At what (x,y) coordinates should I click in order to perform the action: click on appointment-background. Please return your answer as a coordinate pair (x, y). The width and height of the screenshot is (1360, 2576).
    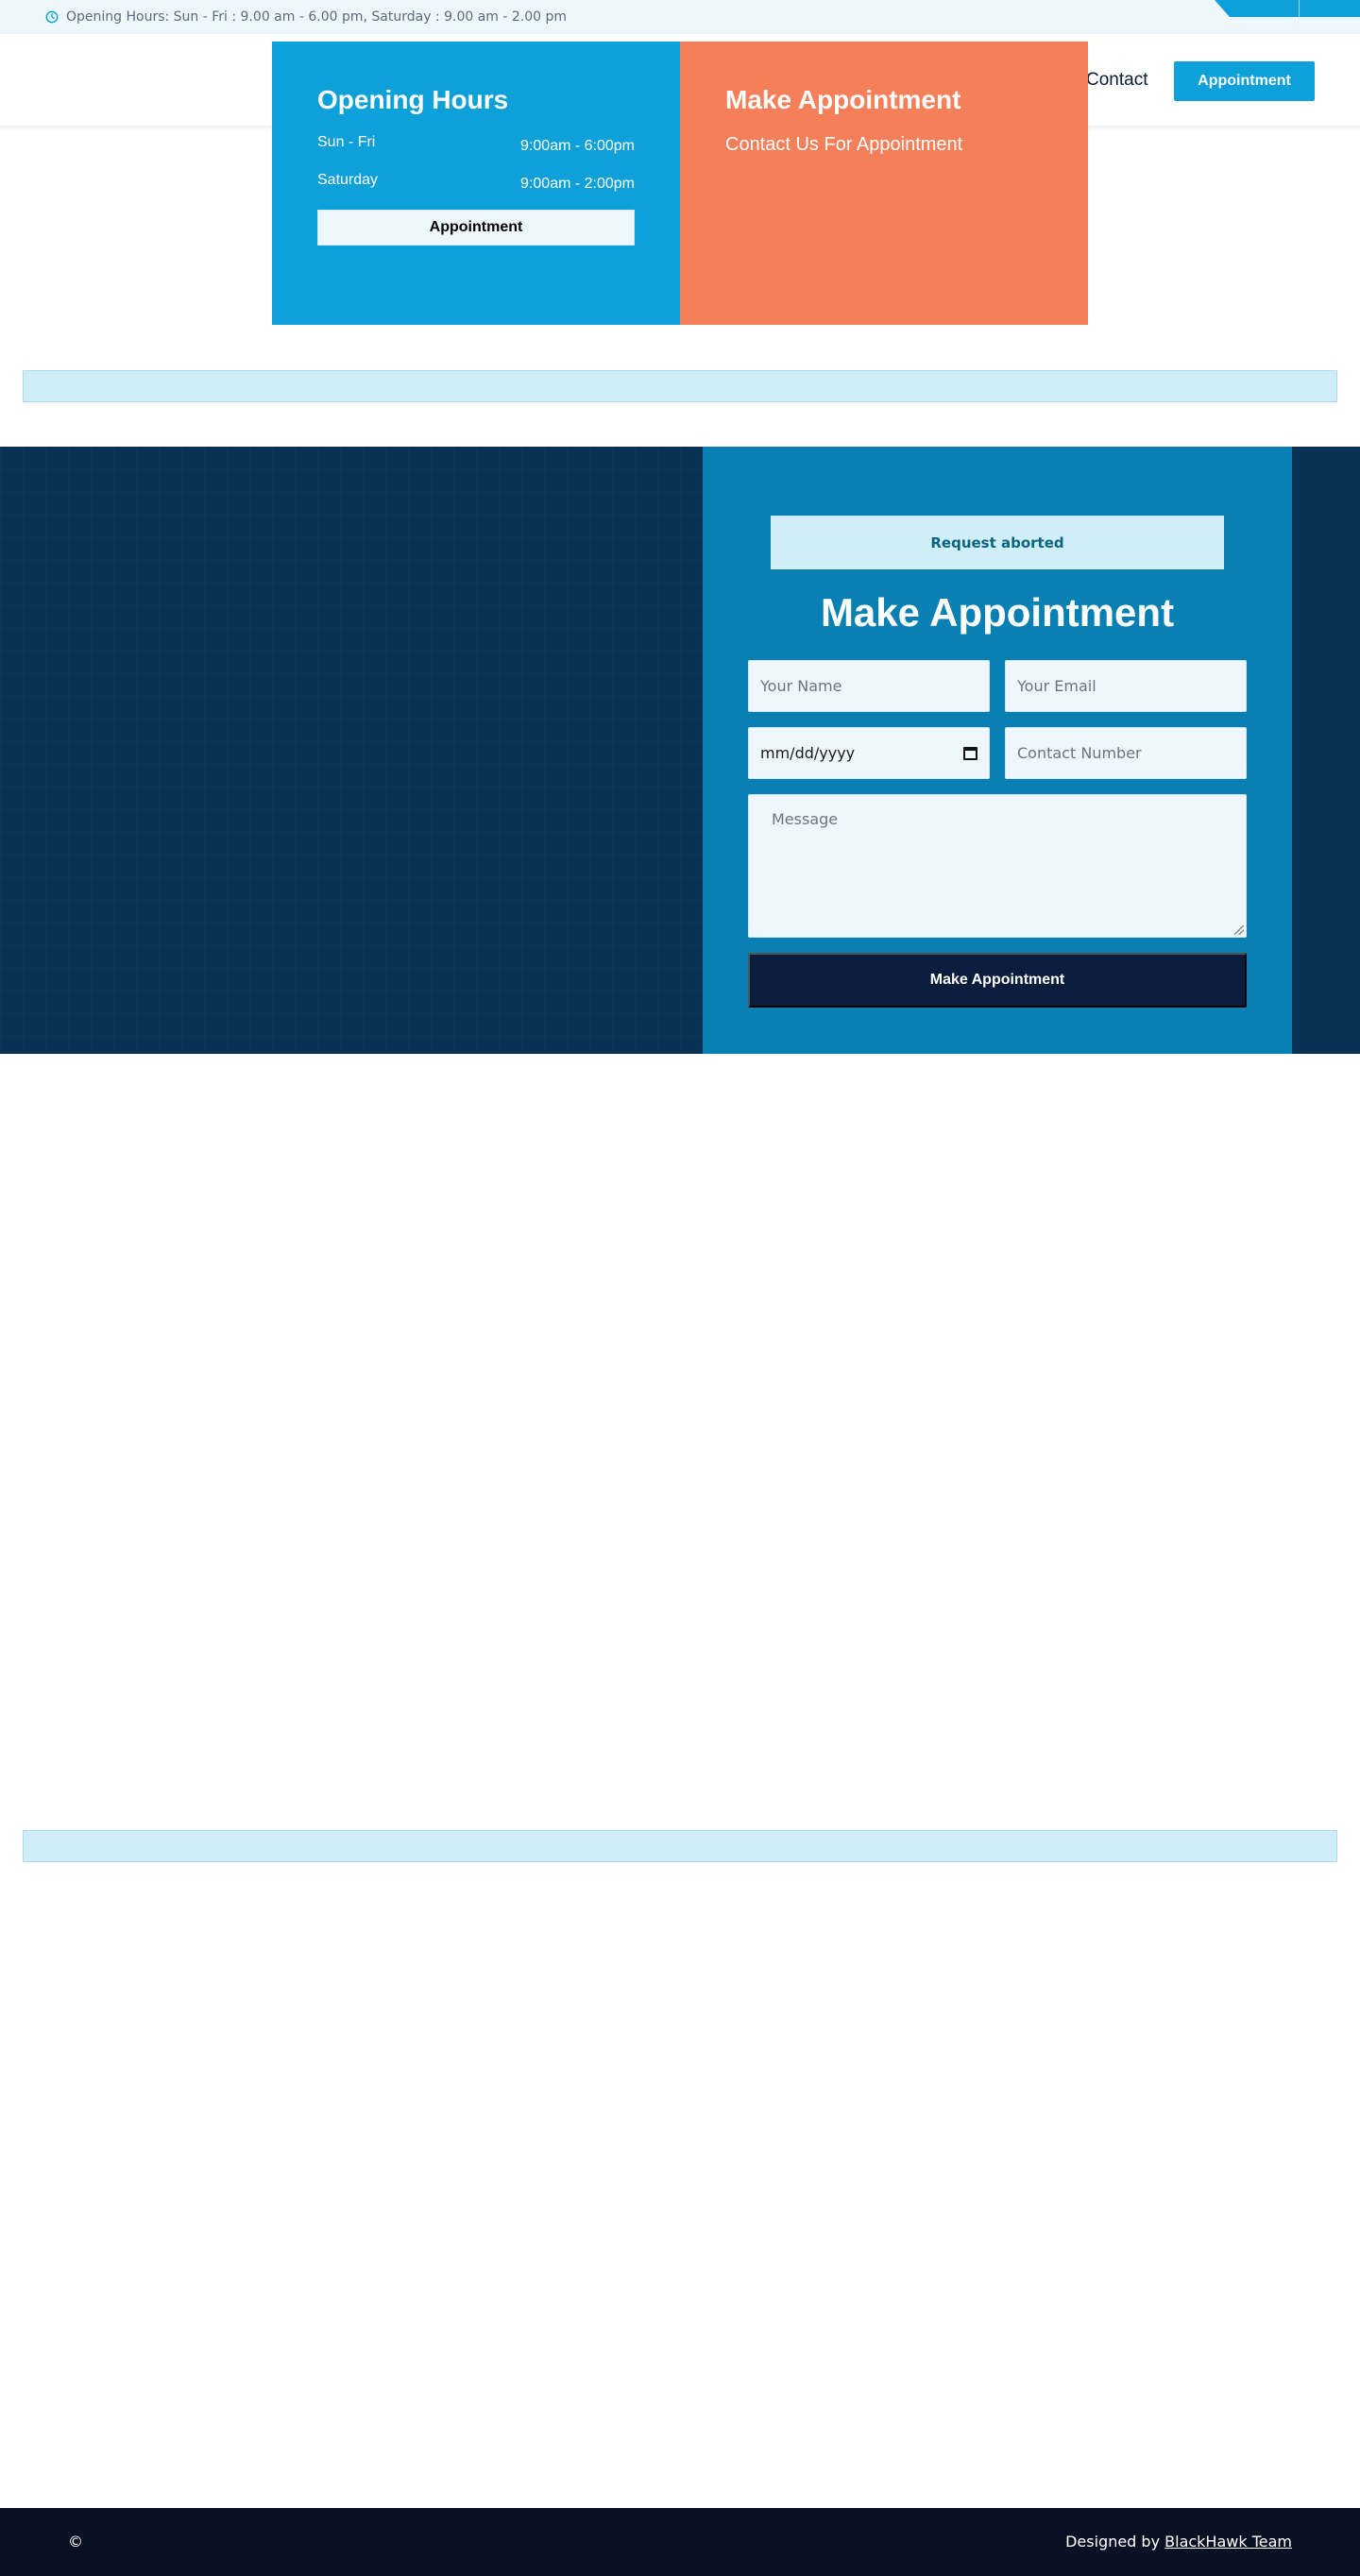
    Looking at the image, I should click on (351, 750).